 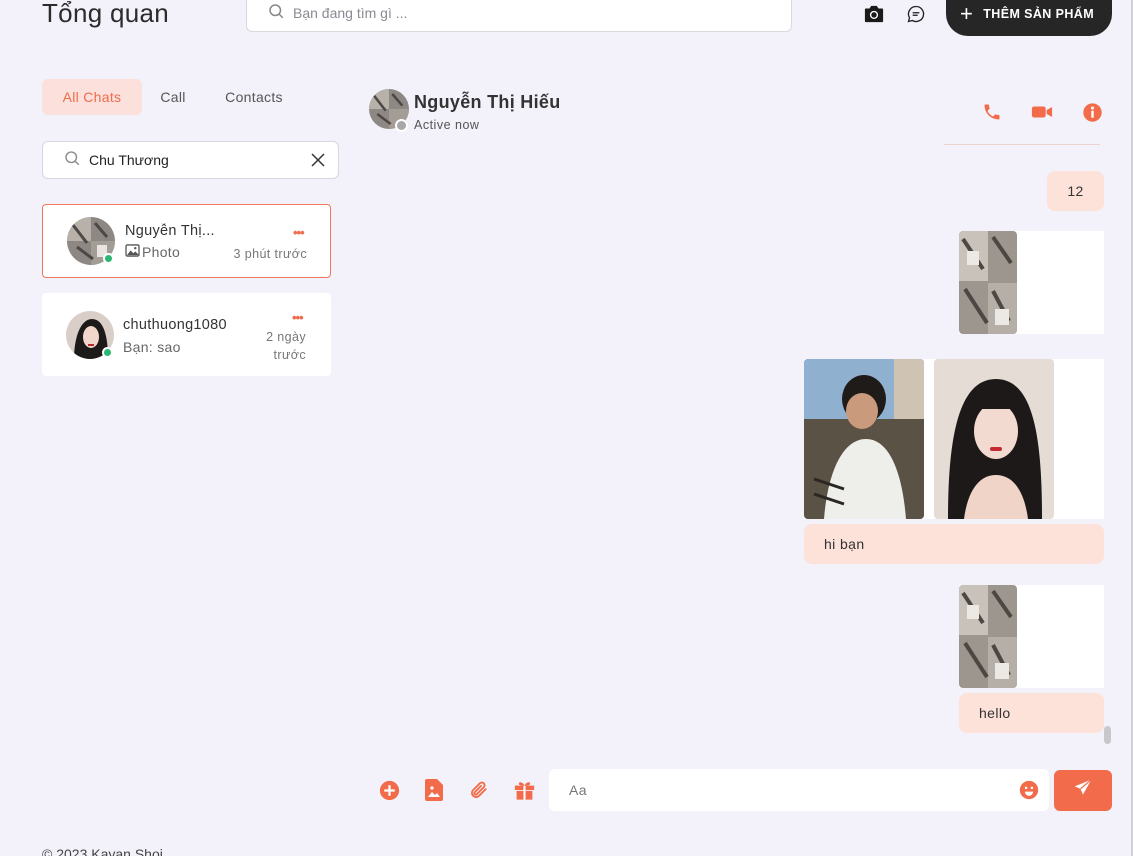 I want to click on chat-search-value: Chu Thương, so click(x=129, y=160).